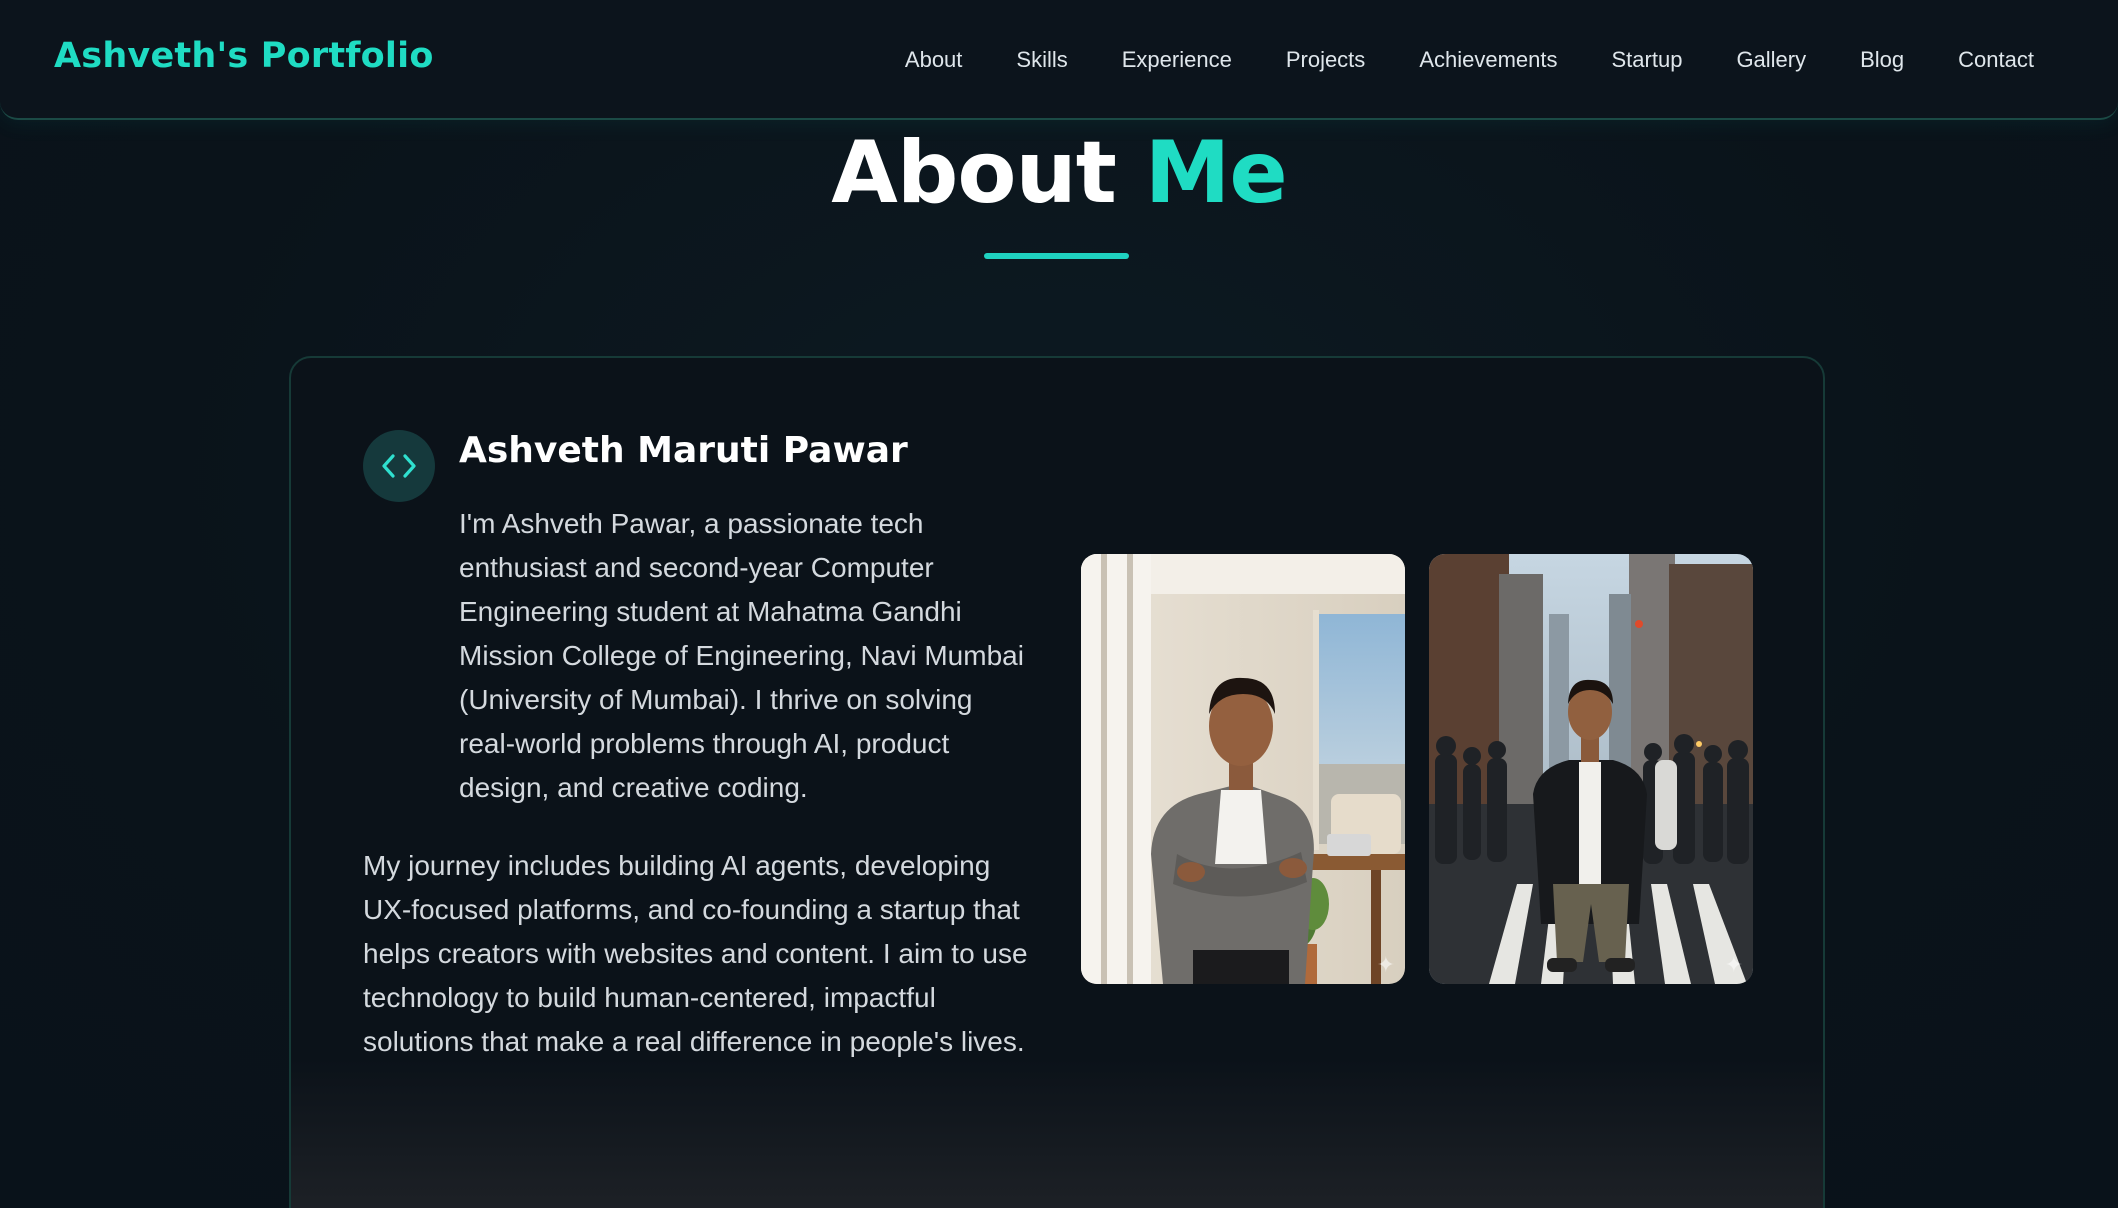  I want to click on code-badge, so click(399, 466).